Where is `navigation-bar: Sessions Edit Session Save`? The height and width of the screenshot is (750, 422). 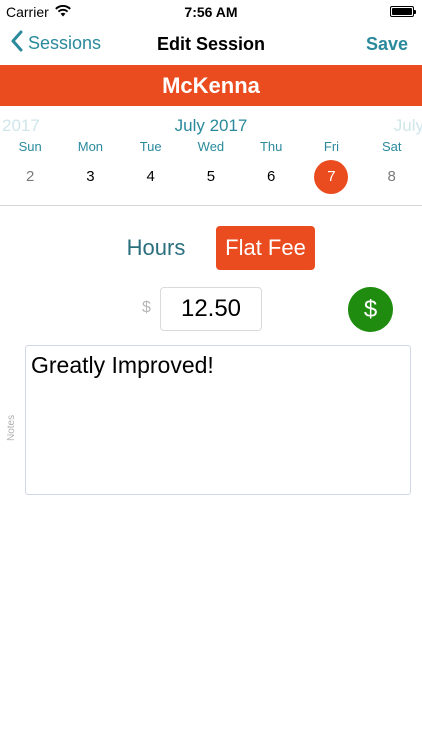
navigation-bar: Sessions Edit Session Save is located at coordinates (211, 44).